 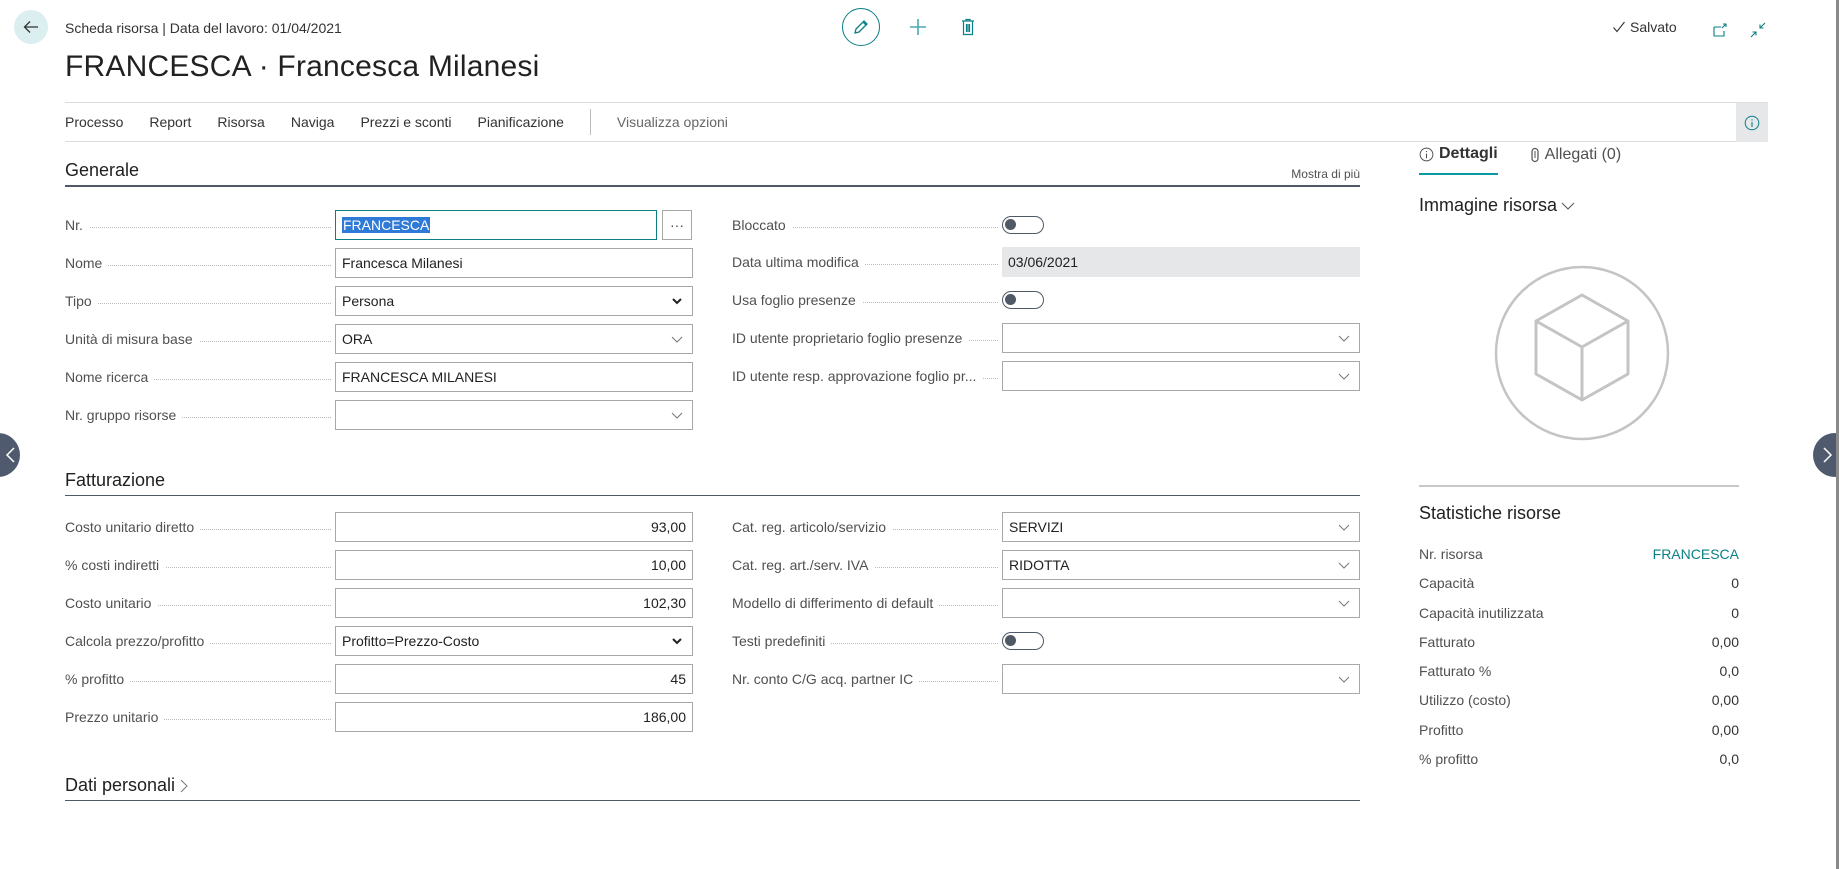 I want to click on stat-label: % profitto, so click(x=1449, y=759).